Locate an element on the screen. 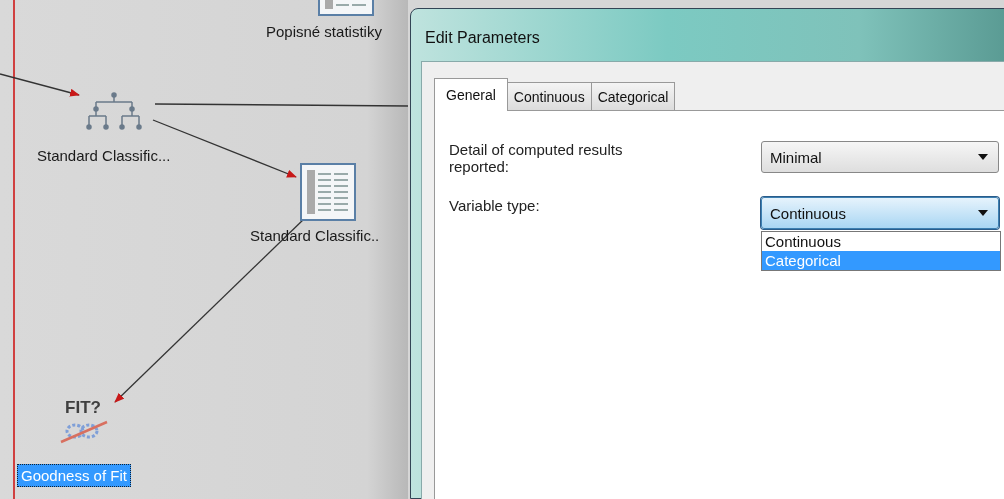  tab: Categorical is located at coordinates (633, 96).